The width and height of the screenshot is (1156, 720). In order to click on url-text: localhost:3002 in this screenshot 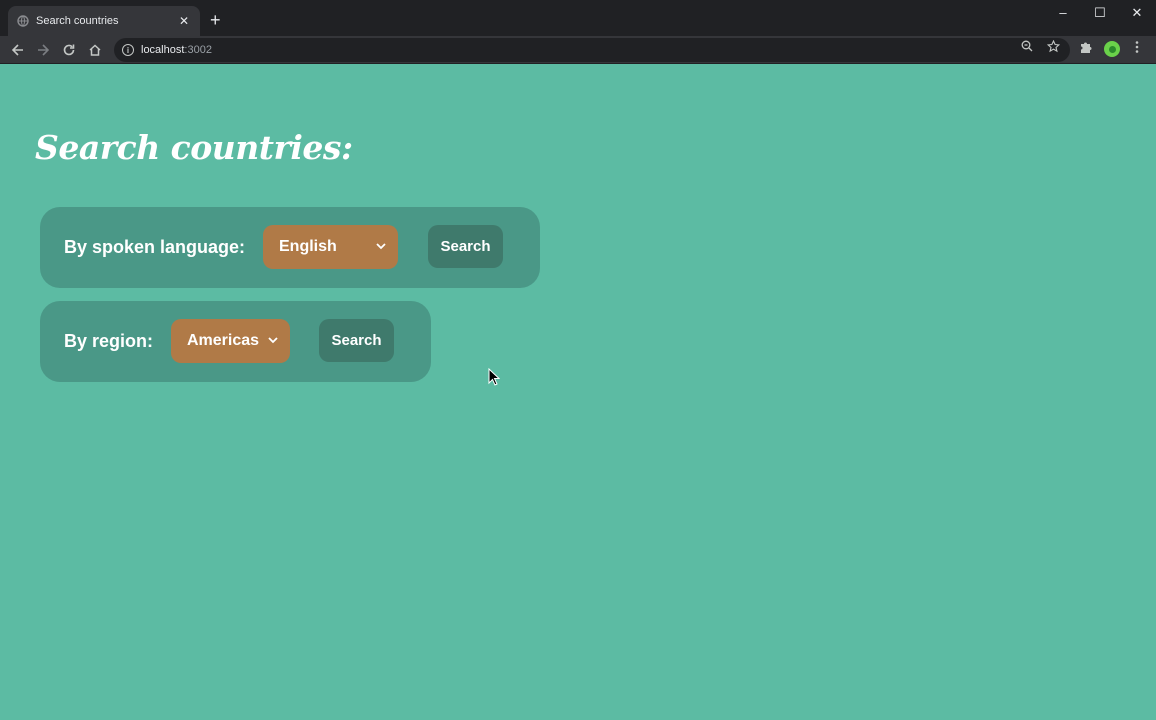, I will do `click(176, 50)`.